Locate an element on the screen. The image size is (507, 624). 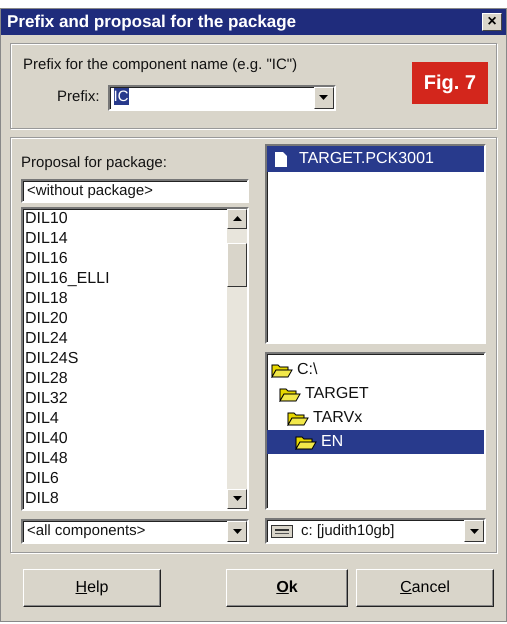
prefix-hint-label: Prefix for the component name (e.g. "IC") is located at coordinates (160, 65).